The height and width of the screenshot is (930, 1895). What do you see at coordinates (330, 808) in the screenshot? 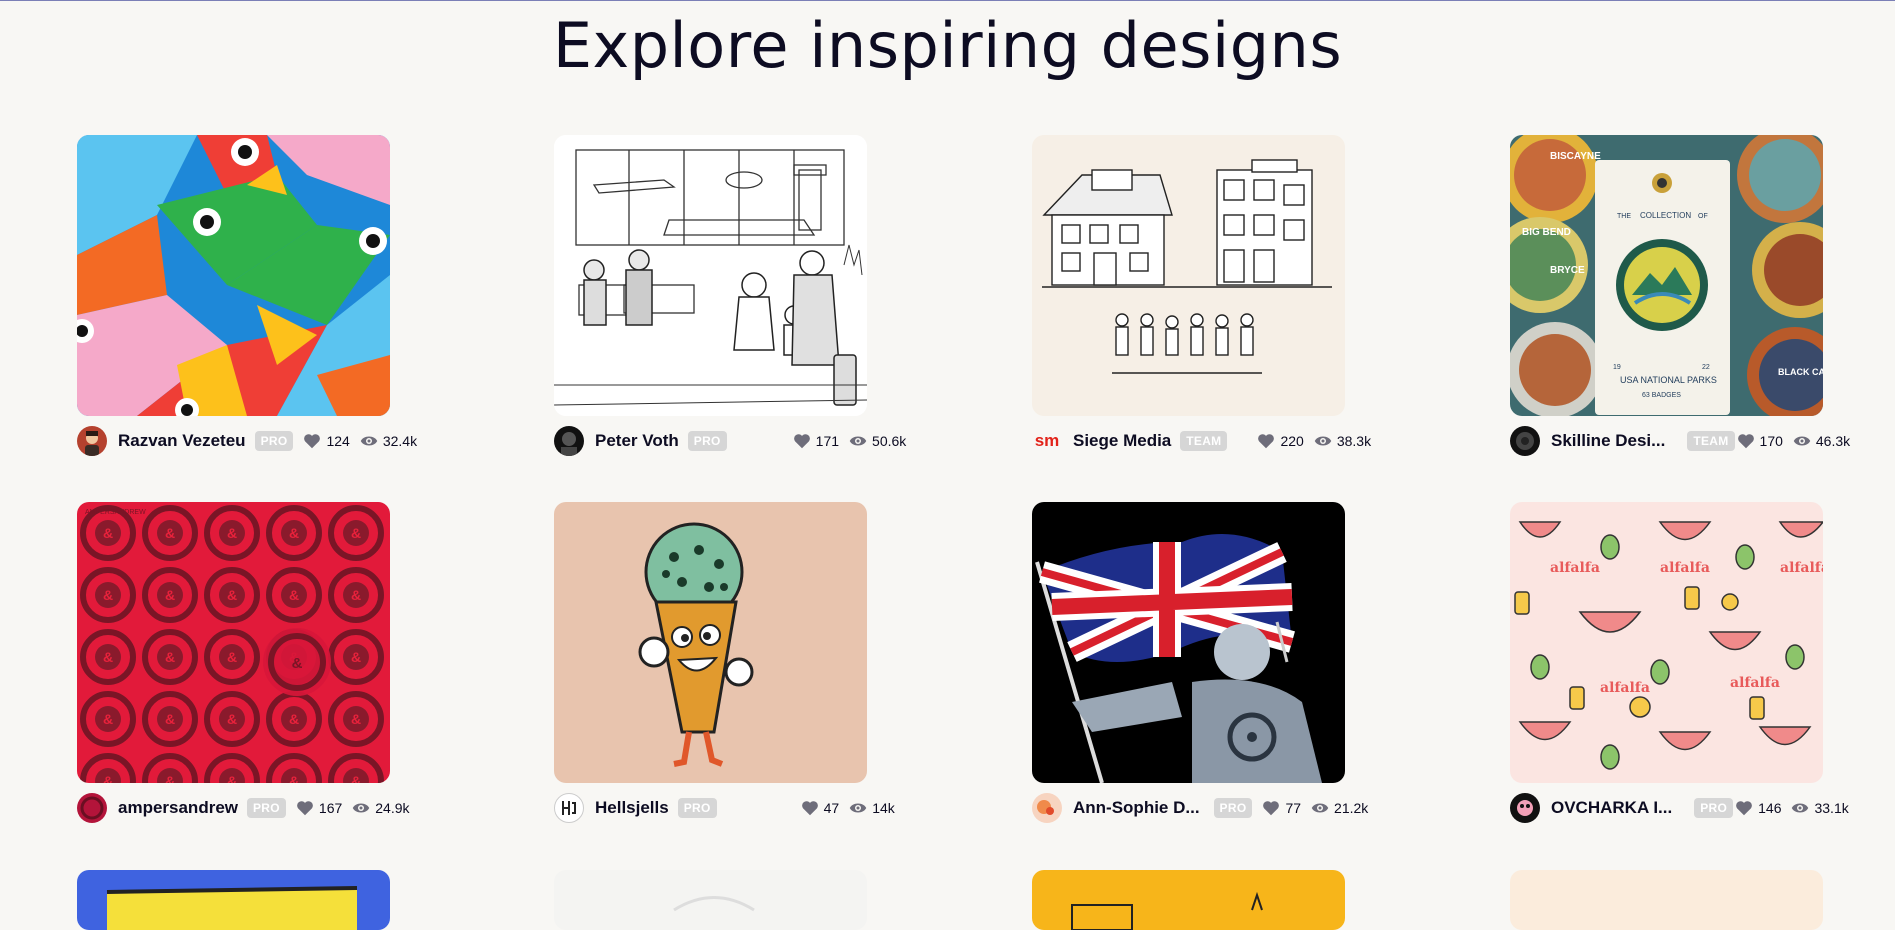
I see `likes-value: 167` at bounding box center [330, 808].